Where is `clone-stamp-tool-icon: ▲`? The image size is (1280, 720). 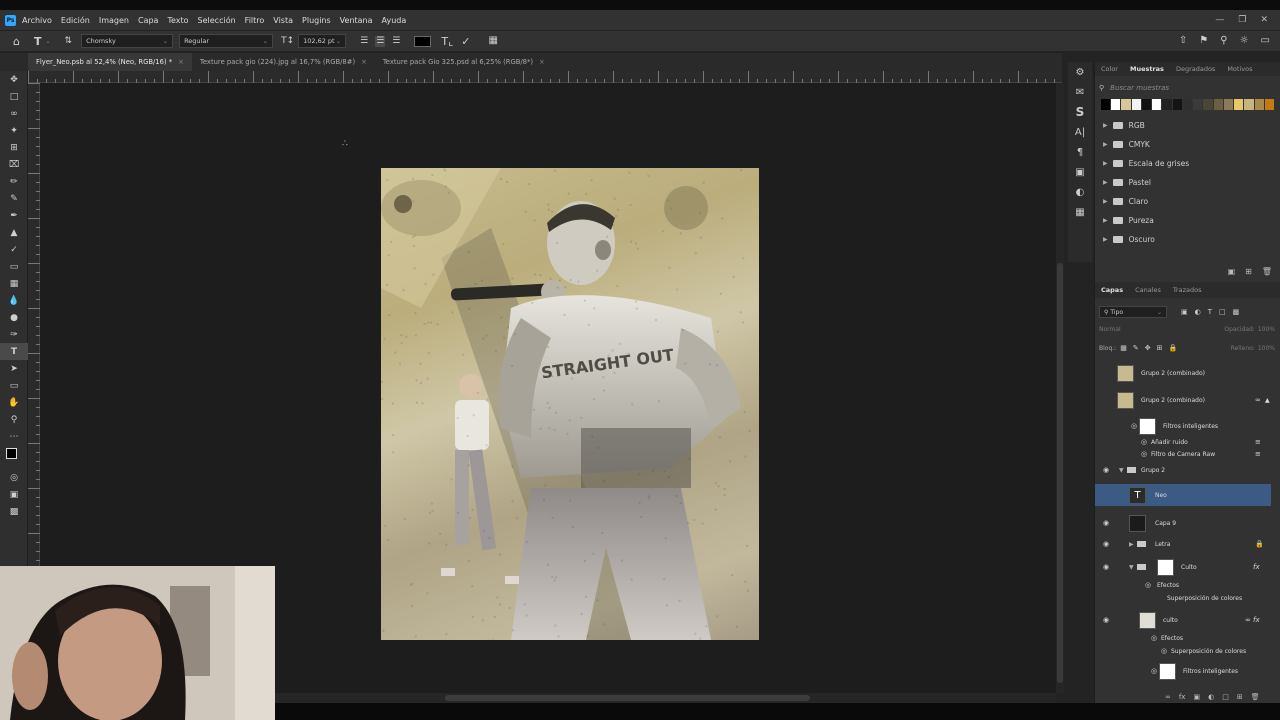
clone-stamp-tool-icon: ▲ is located at coordinates (14, 232).